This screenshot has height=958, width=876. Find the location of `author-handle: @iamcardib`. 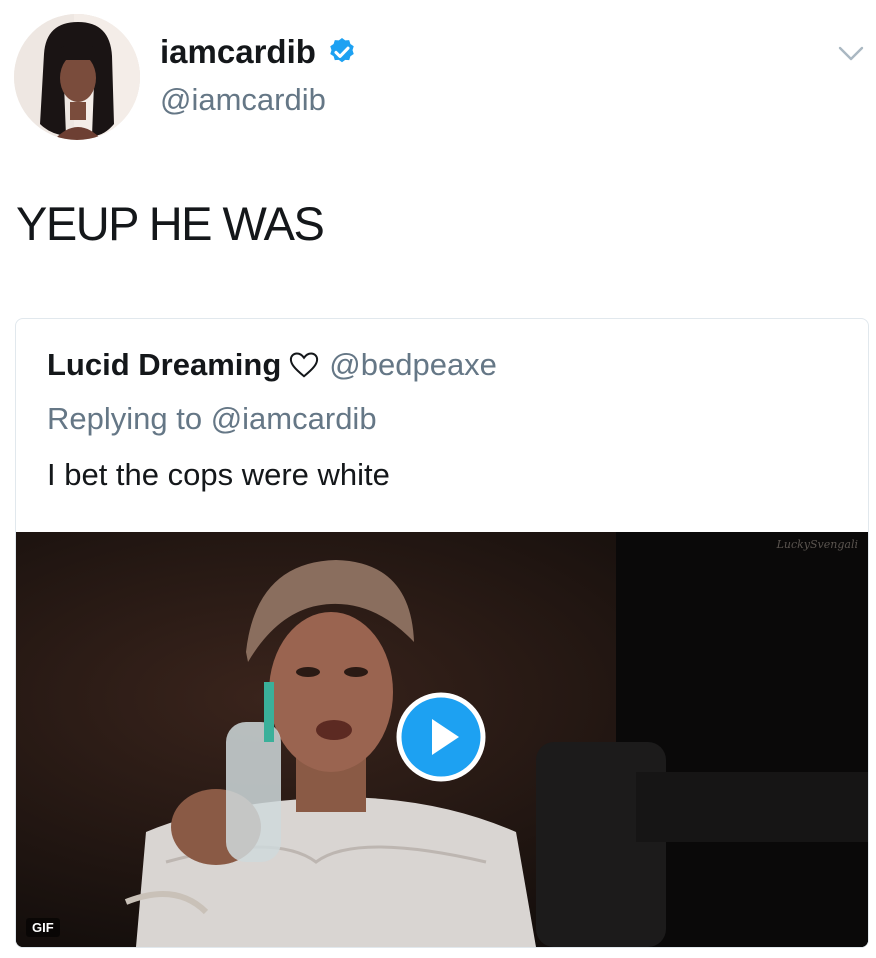

author-handle: @iamcardib is located at coordinates (243, 100).